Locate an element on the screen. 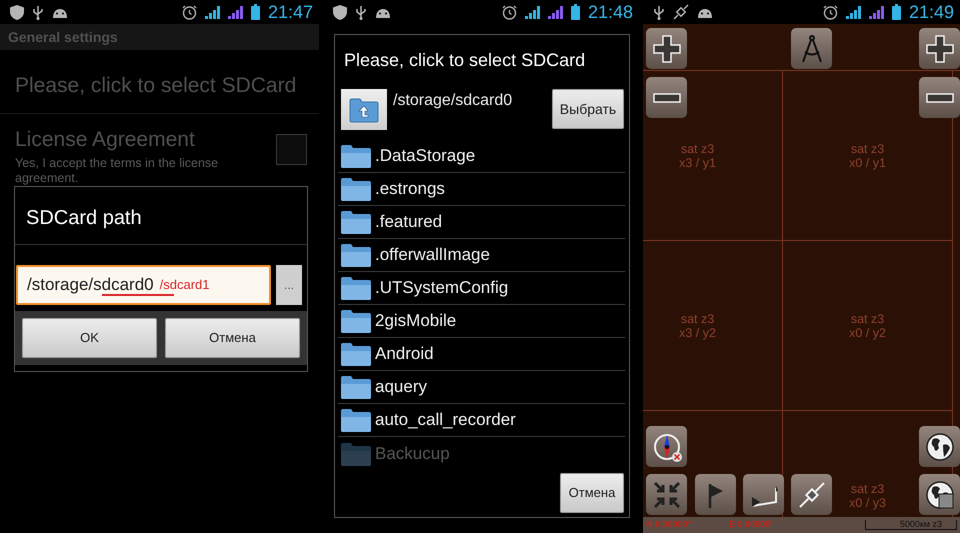  globe-icon is located at coordinates (939, 447).